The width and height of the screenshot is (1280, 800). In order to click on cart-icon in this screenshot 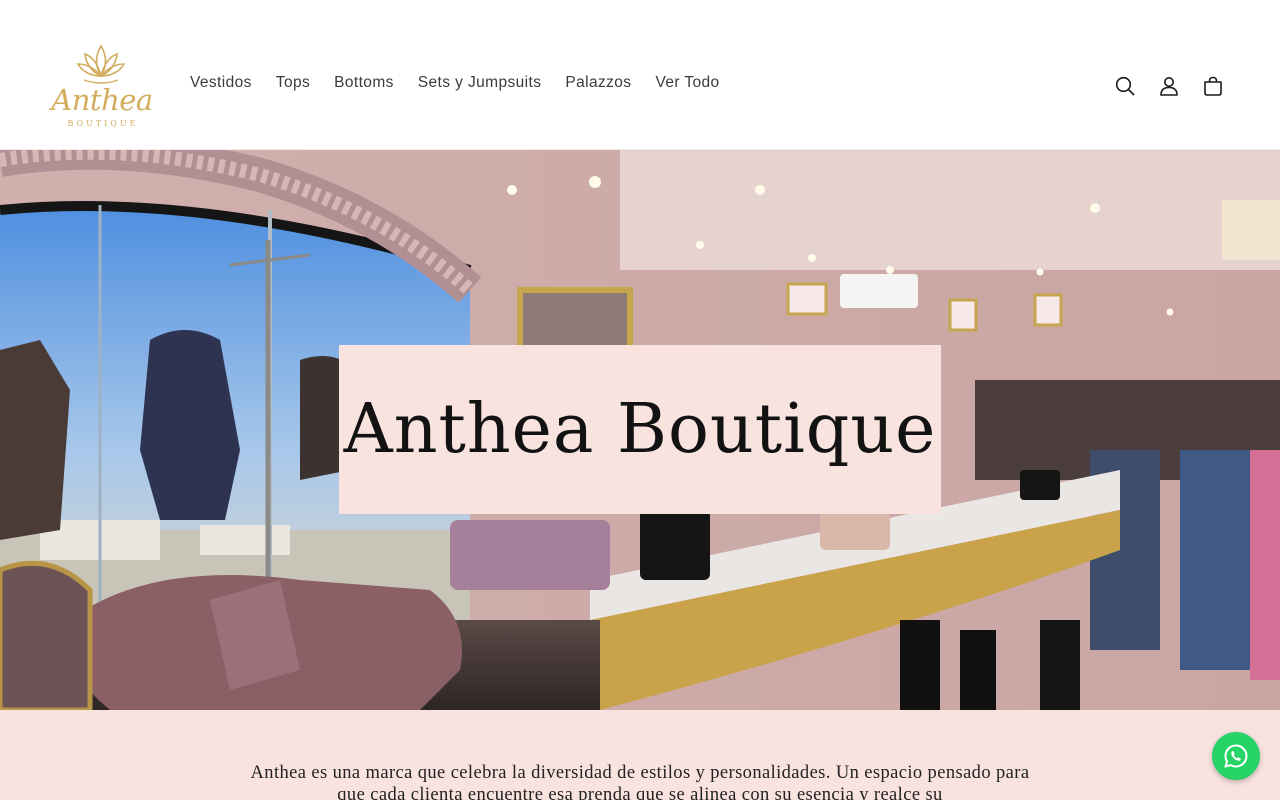, I will do `click(1213, 86)`.